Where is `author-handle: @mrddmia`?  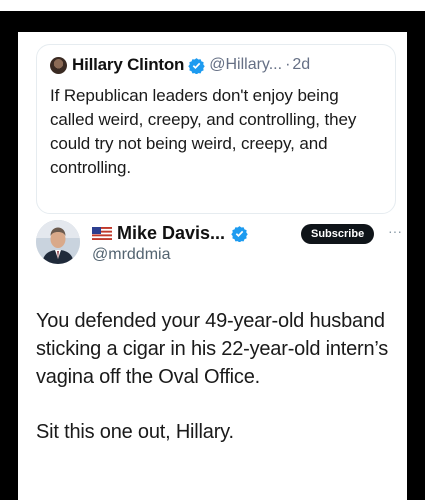
author-handle: @mrddmia is located at coordinates (131, 255).